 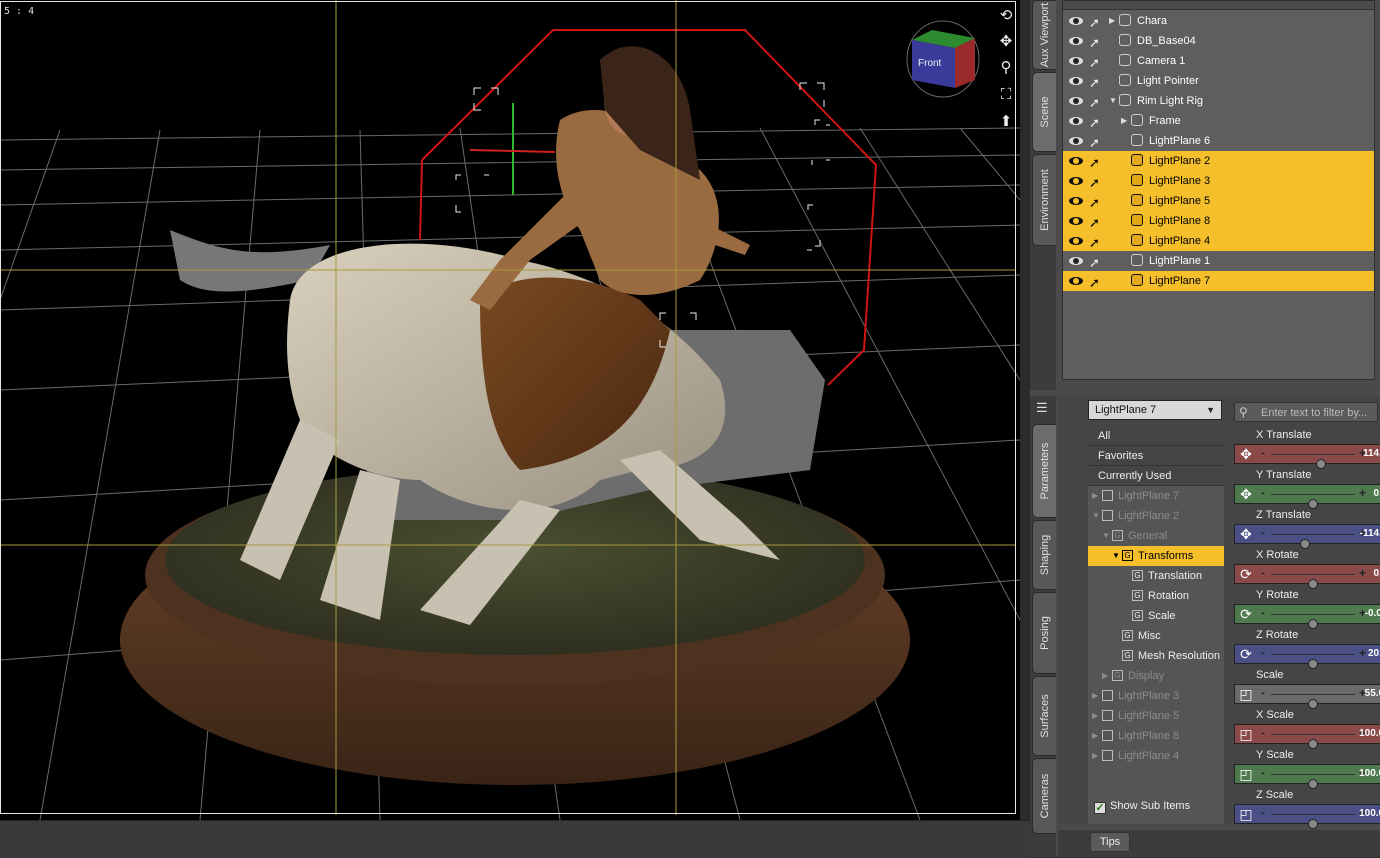 I want to click on parameter-slider: X Rotate⚙⟳-+0.35, so click(x=1307, y=568).